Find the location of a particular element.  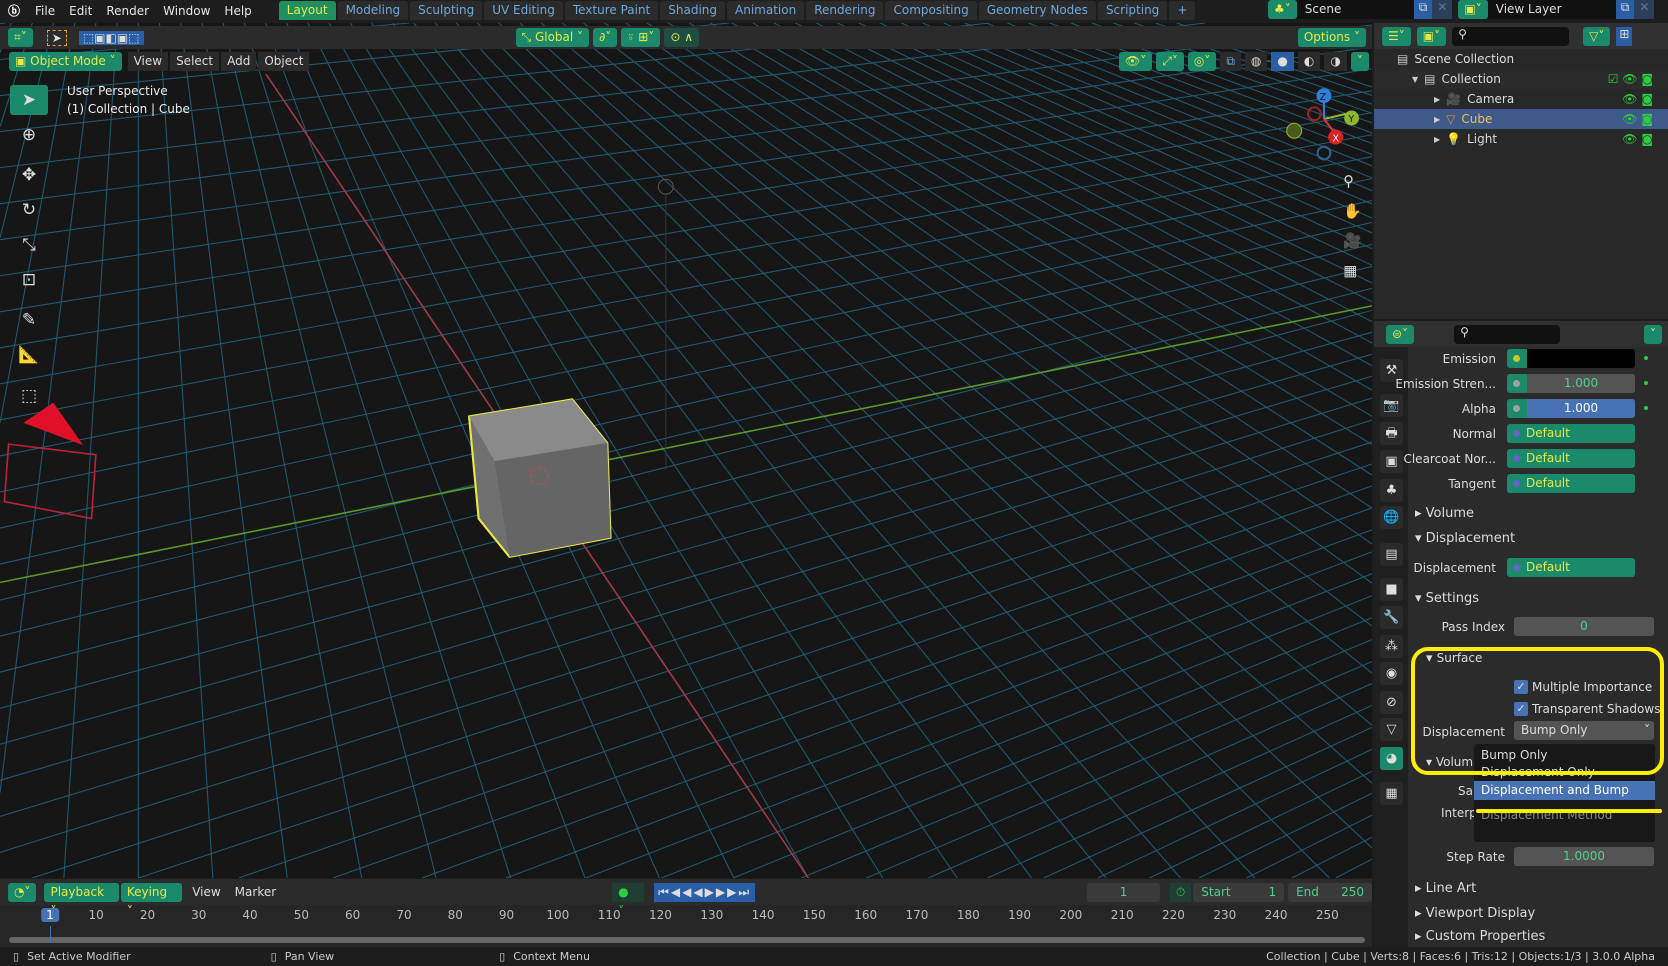

workspace-tab-compositing: Compositing is located at coordinates (931, 10).